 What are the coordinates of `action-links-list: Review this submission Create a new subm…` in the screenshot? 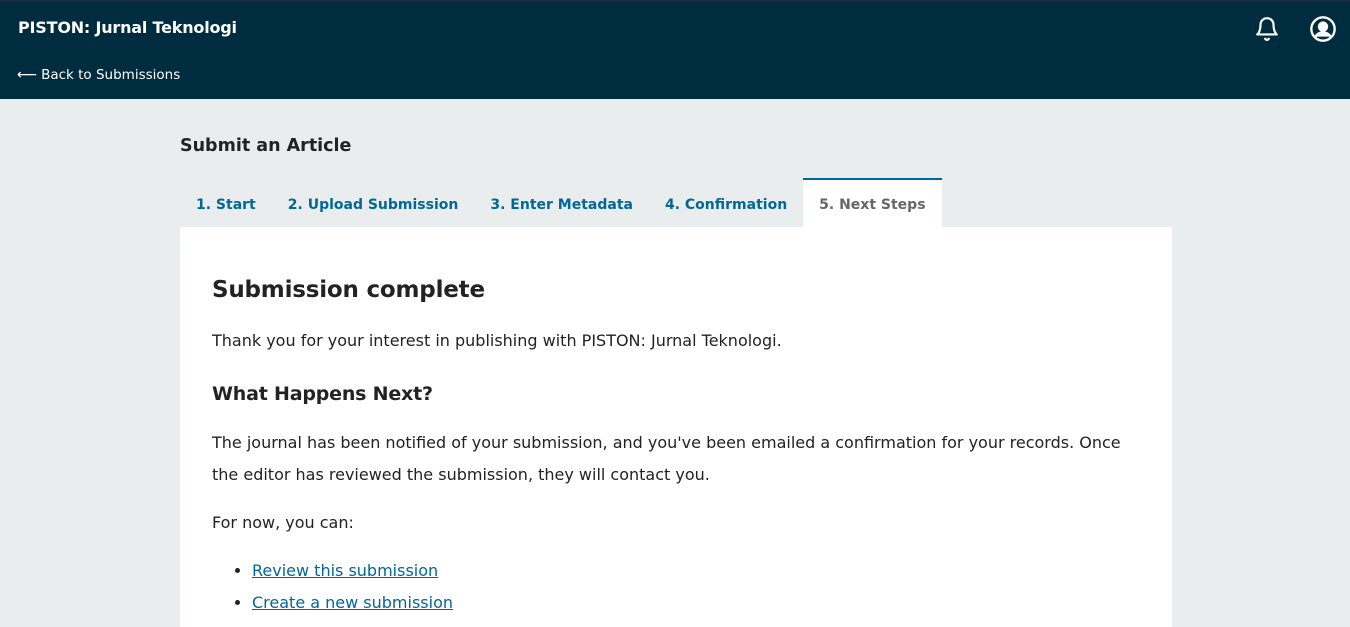 It's located at (676, 587).